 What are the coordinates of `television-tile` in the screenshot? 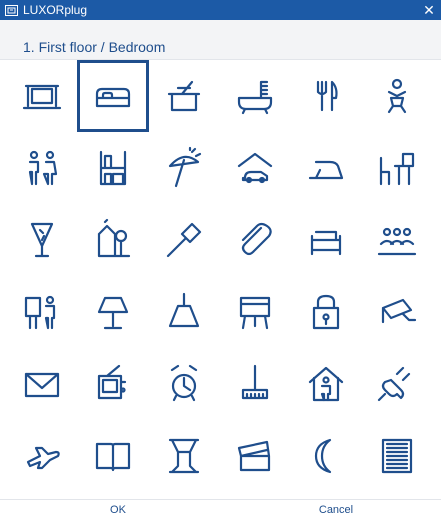 It's located at (113, 384).